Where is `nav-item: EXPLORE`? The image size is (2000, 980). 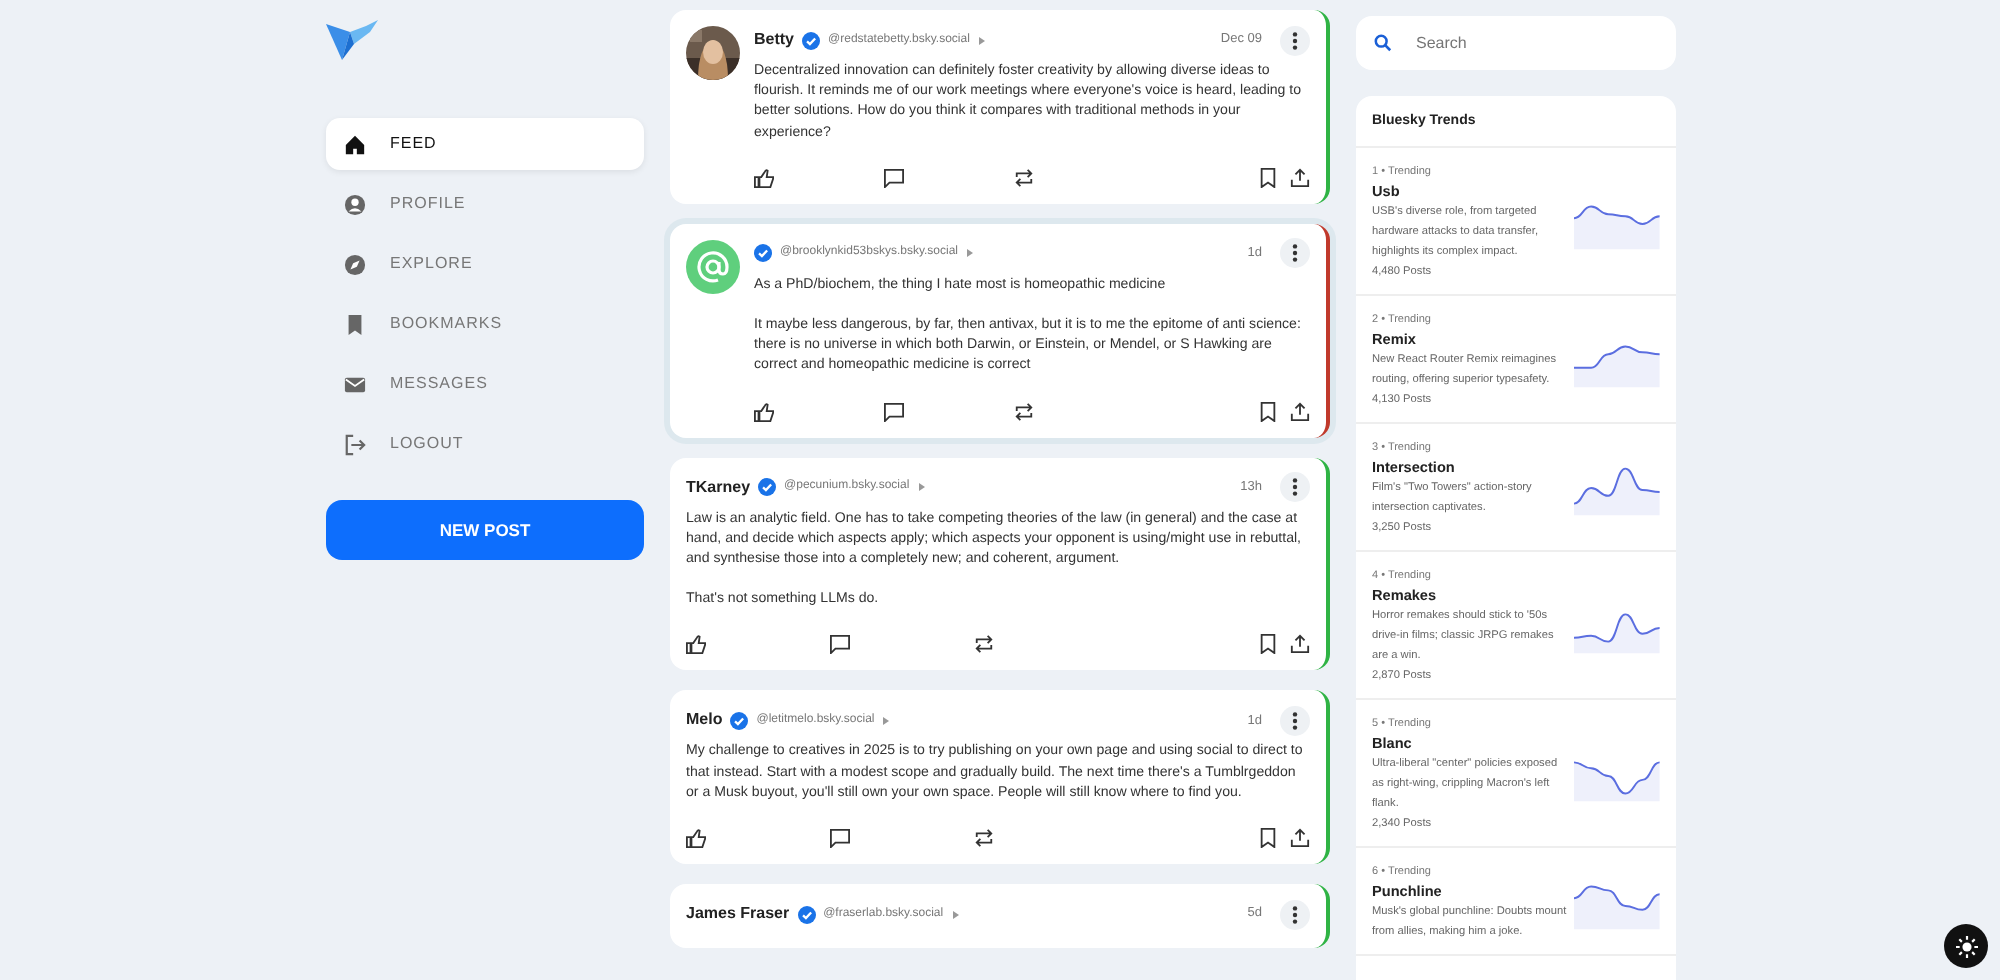
nav-item: EXPLORE is located at coordinates (485, 264).